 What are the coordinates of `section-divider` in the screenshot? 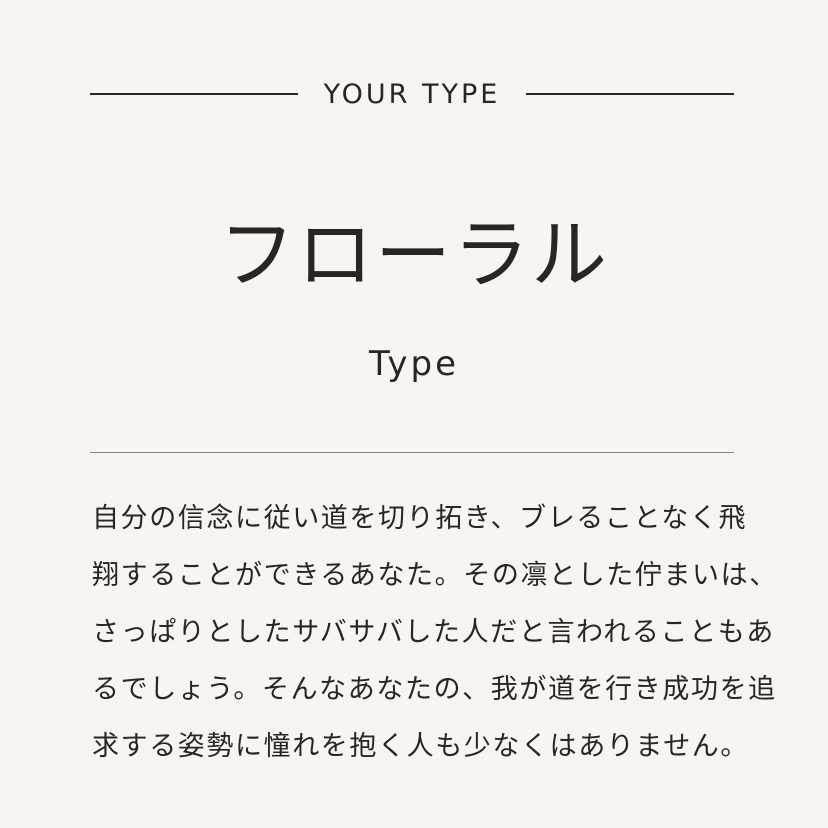 It's located at (412, 452).